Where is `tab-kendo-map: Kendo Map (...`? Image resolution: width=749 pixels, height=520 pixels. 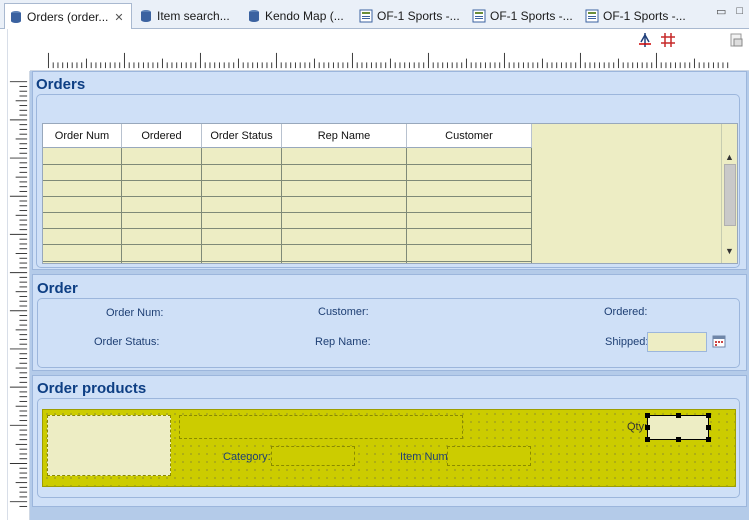
tab-kendo-map: Kendo Map (... is located at coordinates (296, 16).